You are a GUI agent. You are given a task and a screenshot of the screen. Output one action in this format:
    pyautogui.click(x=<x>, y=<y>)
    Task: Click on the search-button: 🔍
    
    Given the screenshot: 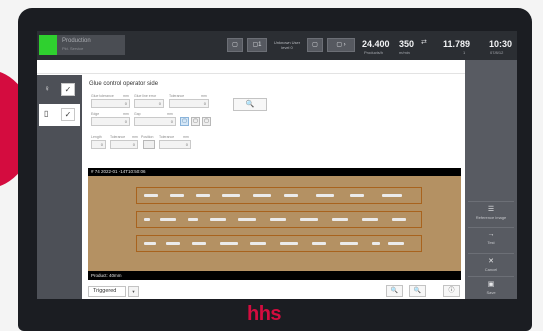 What is the action you would take?
    pyautogui.click(x=250, y=104)
    